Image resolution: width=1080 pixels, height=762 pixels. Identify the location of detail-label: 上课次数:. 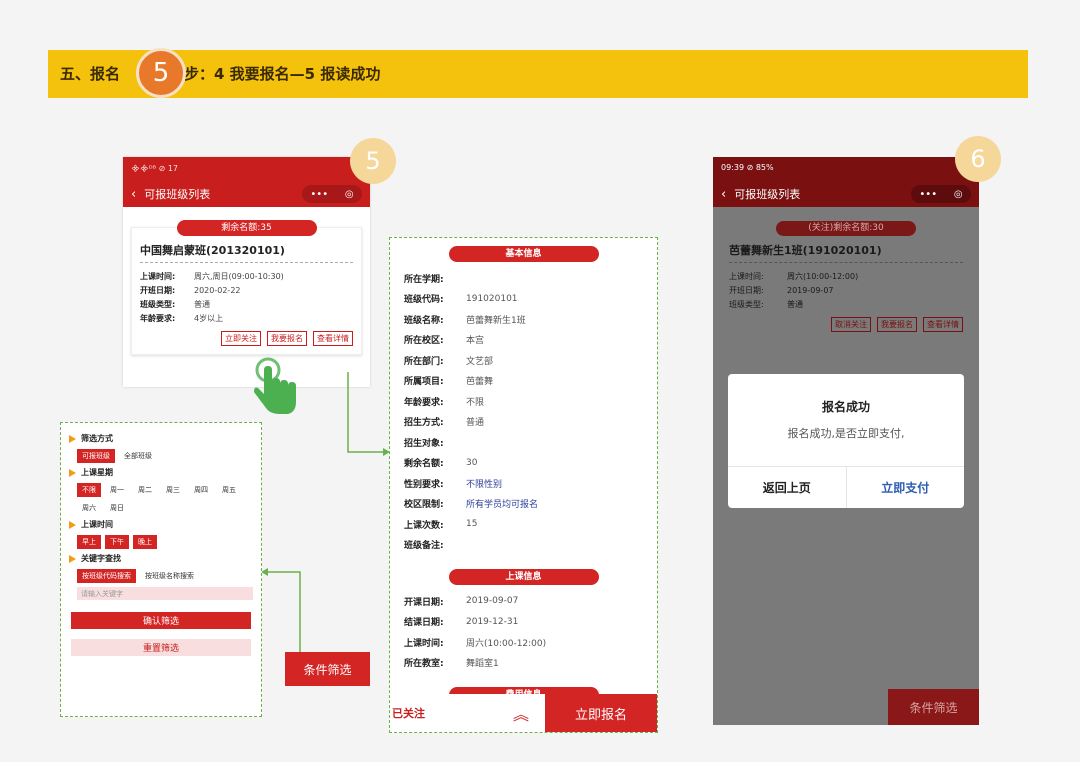
(424, 525).